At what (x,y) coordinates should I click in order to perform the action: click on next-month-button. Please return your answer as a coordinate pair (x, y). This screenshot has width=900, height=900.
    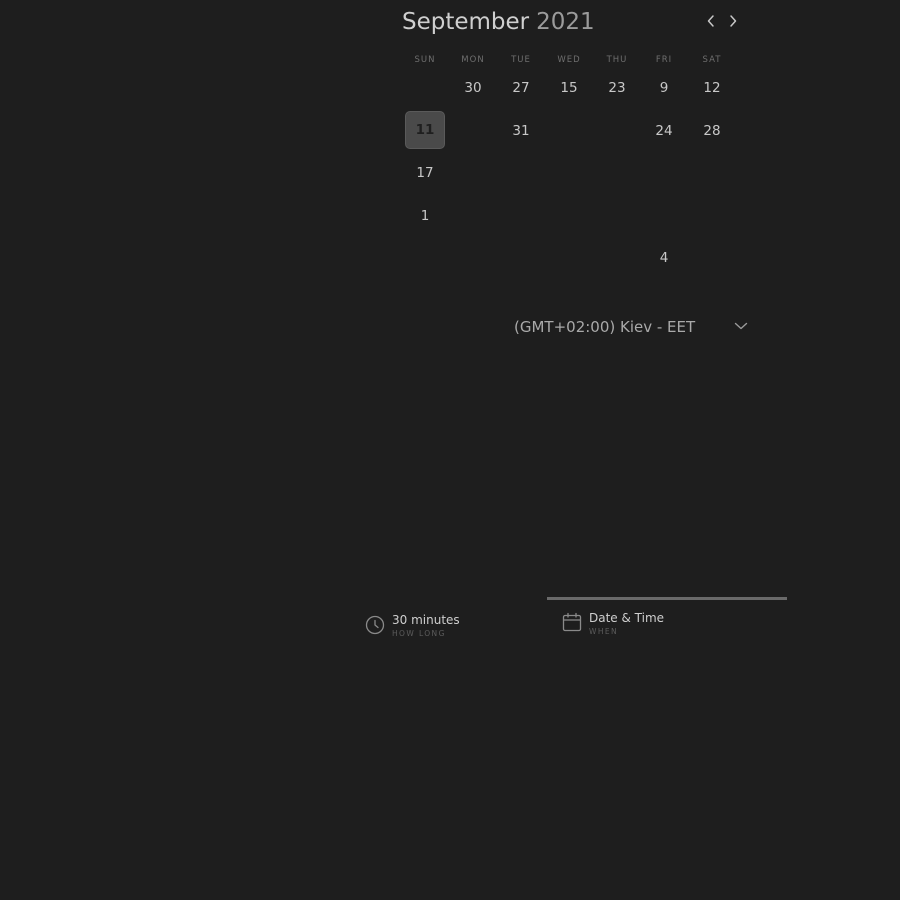
    Looking at the image, I should click on (733, 21).